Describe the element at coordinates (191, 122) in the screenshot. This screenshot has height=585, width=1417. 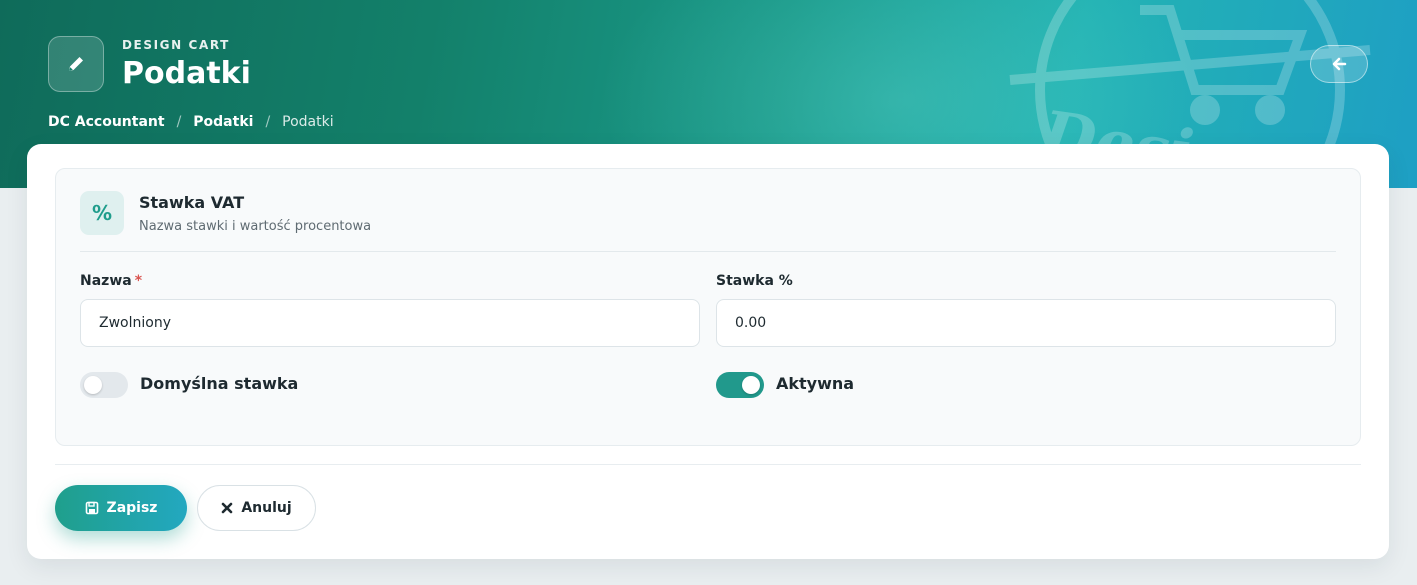
I see `breadcrumb: DC Accountant / Podatki / Podatki` at that location.